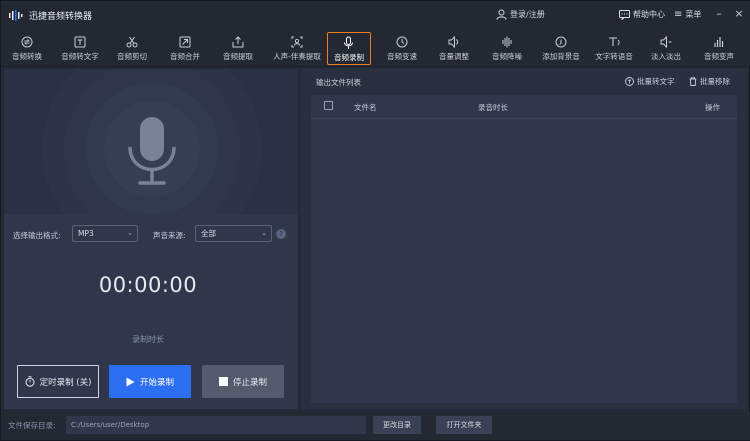  Describe the element at coordinates (454, 56) in the screenshot. I see `tab-label: 音量调整` at that location.